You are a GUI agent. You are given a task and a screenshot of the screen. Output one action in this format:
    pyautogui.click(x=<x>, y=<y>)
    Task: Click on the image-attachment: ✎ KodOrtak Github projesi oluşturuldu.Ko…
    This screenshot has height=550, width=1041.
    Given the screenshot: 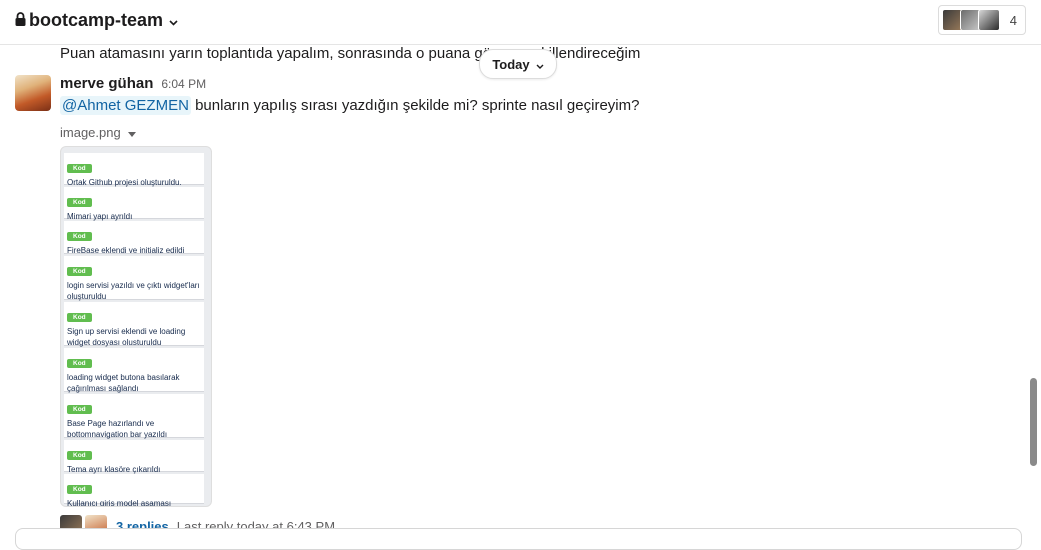 What is the action you would take?
    pyautogui.click(x=136, y=326)
    